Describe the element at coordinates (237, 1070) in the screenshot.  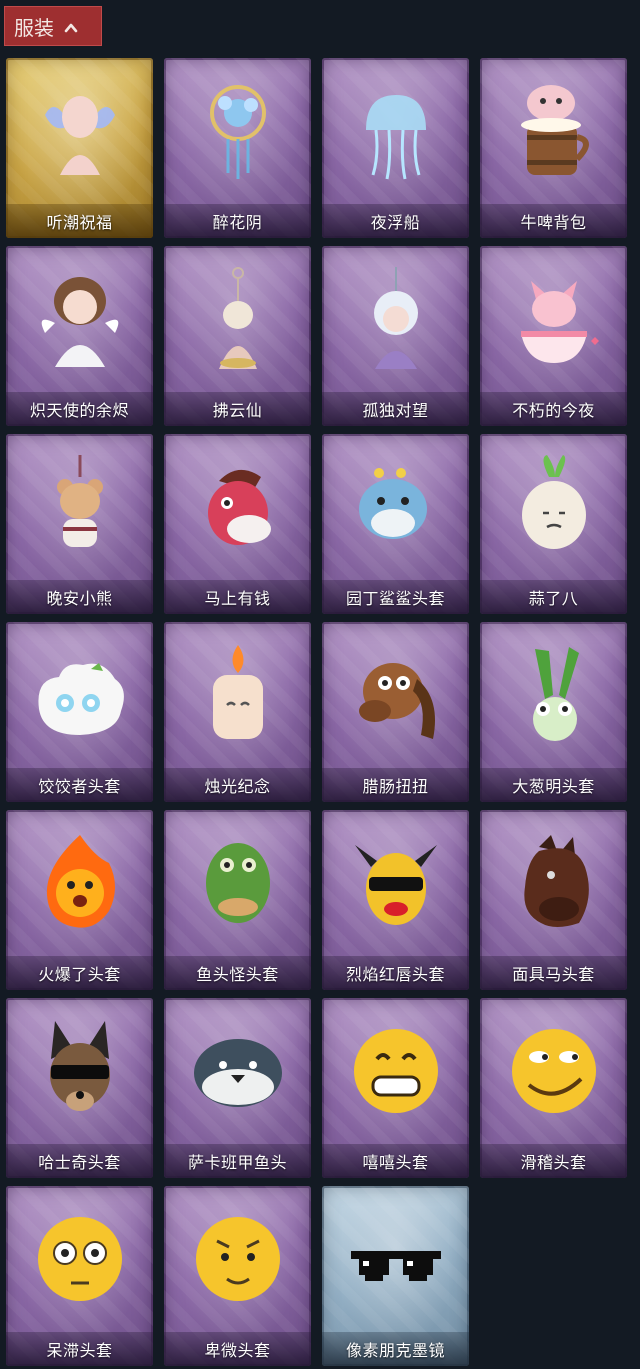
I see `whale-head-icon` at that location.